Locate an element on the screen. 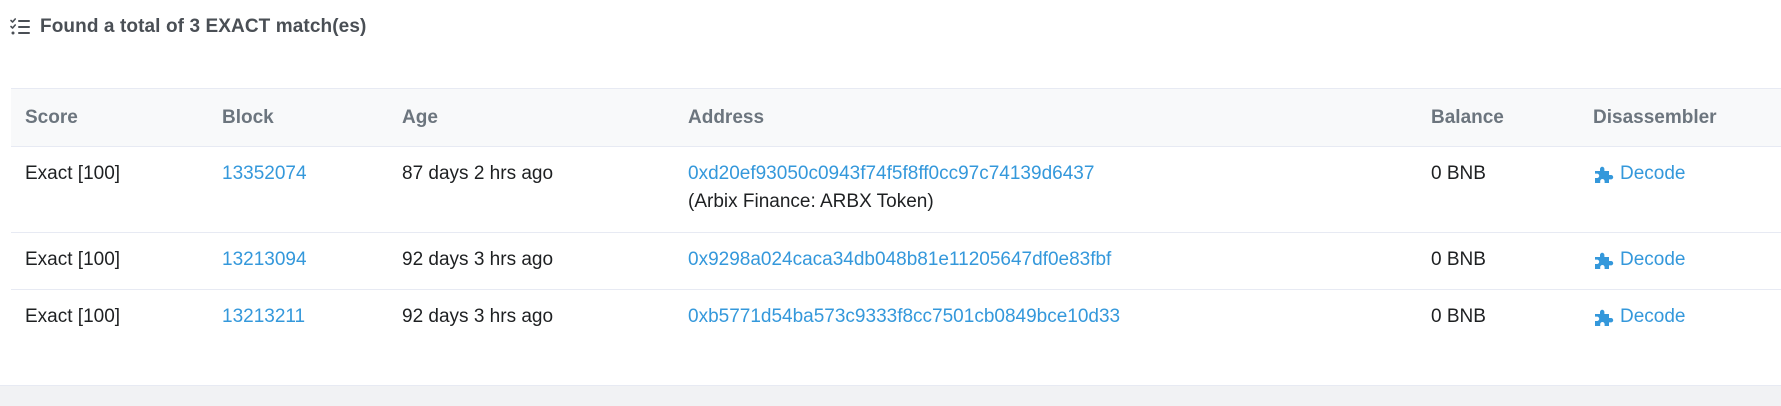 The image size is (1781, 406). results-header: Found a total of 3 EXACT match(es) is located at coordinates (188, 27).